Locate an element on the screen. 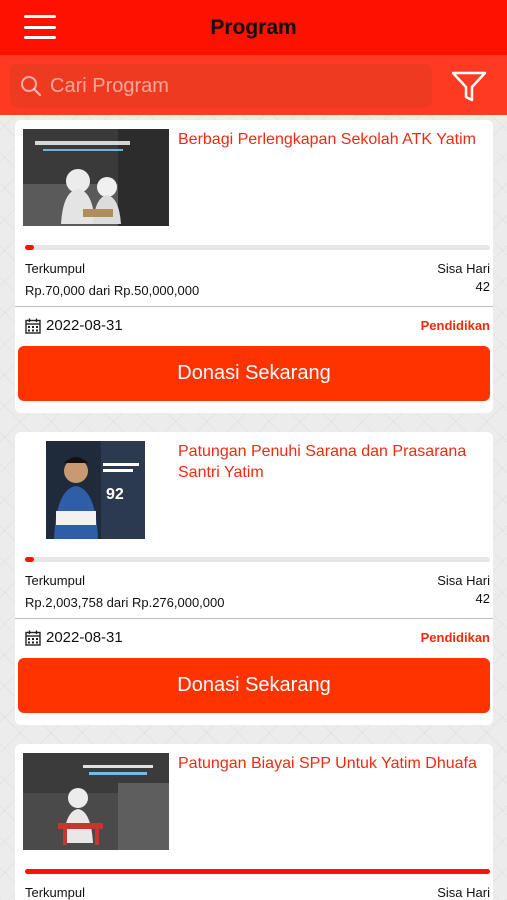 Image resolution: width=507 pixels, height=900 pixels. collected-amount: Rp.70,000 dari Rp.50,000,000 is located at coordinates (112, 290).